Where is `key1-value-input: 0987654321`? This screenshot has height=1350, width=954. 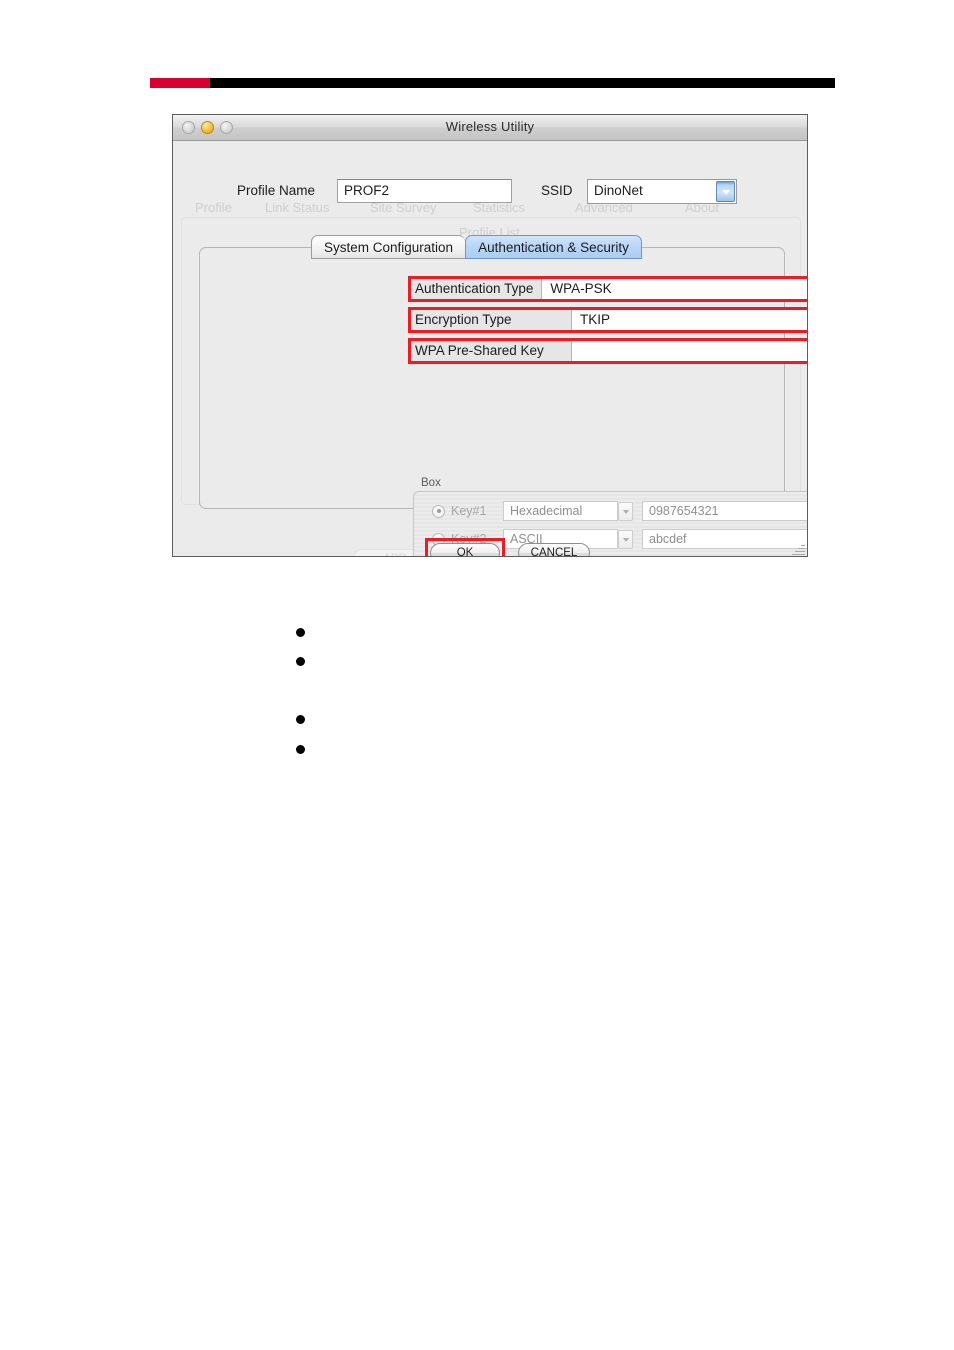
key1-value-input: 0987654321 is located at coordinates (724, 511).